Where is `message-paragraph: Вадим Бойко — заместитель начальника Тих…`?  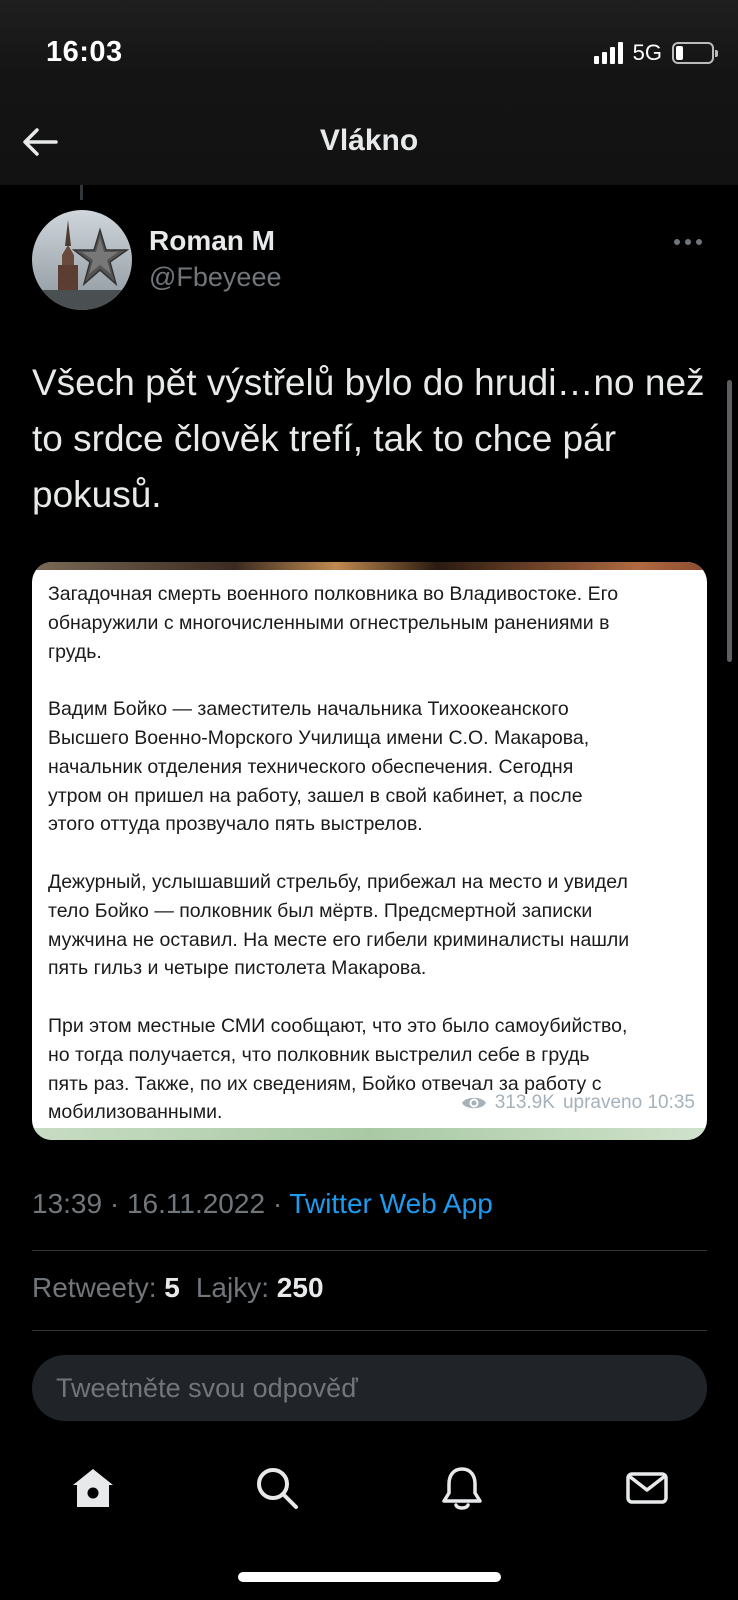
message-paragraph: Вадим Бойко — заместитель начальника Тих… is located at coordinates (319, 767).